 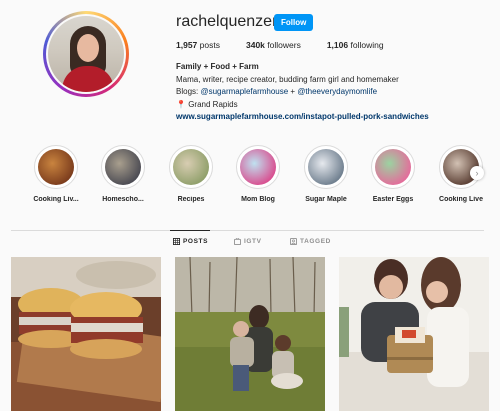 I want to click on igtv-icon, so click(x=237, y=241).